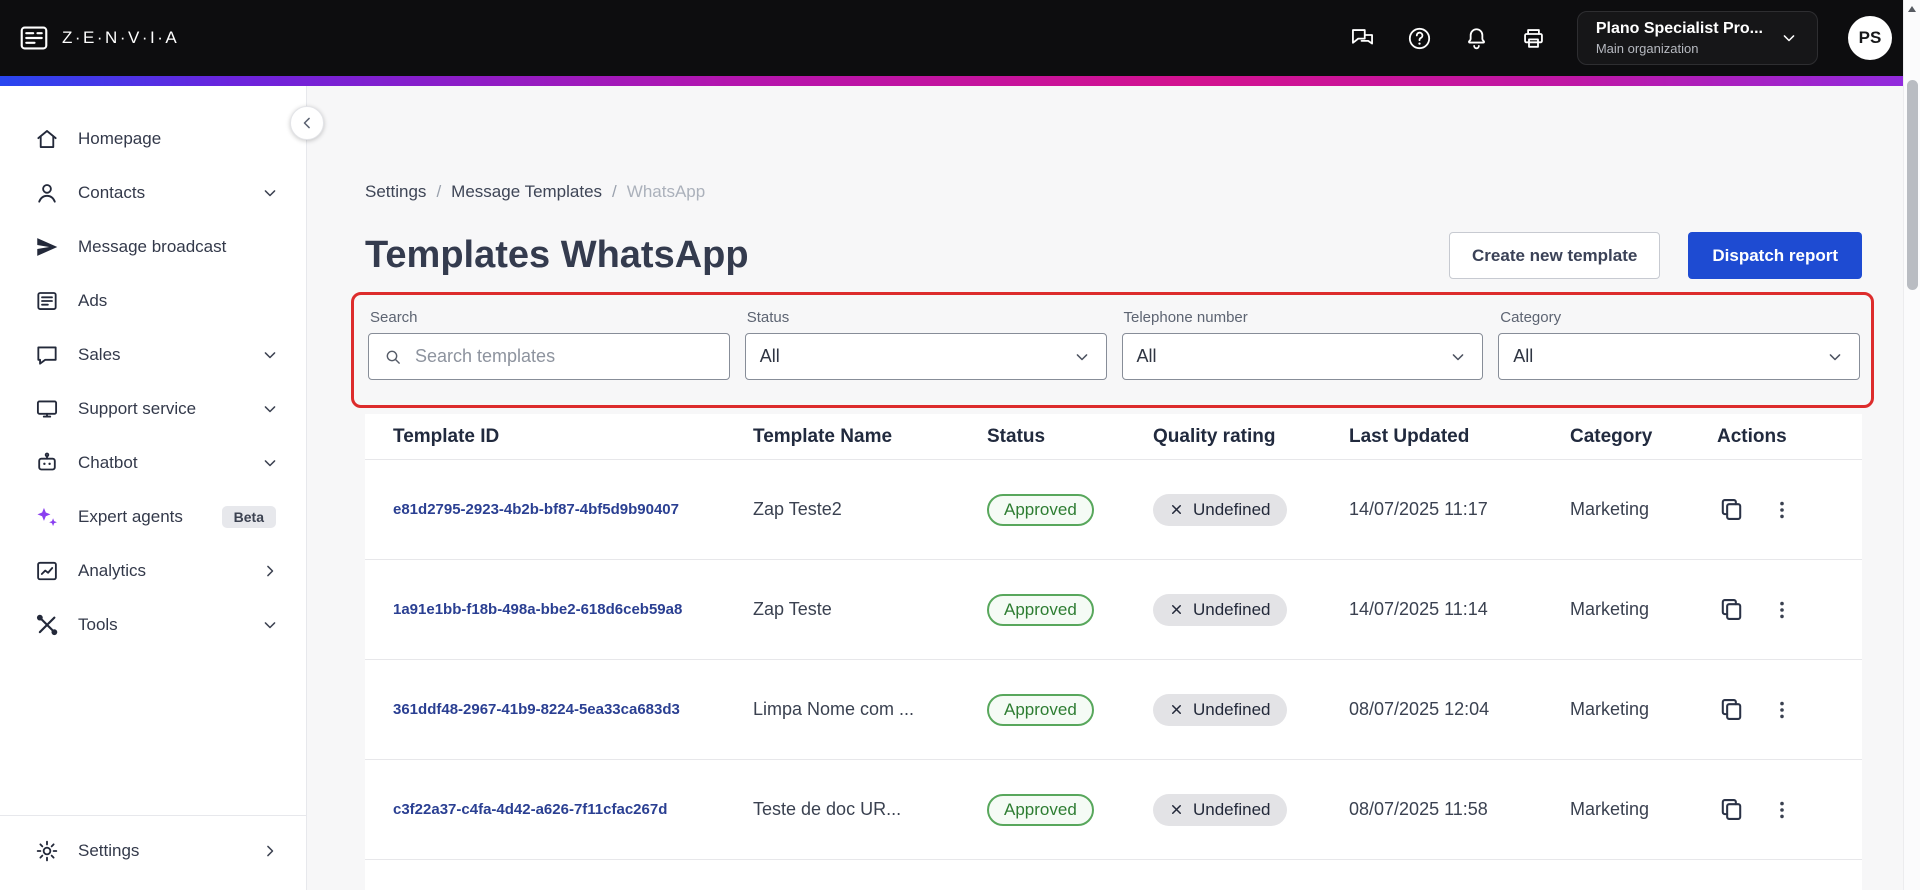  I want to click on sidebar-item-chatbot: Chatbot, so click(153, 463).